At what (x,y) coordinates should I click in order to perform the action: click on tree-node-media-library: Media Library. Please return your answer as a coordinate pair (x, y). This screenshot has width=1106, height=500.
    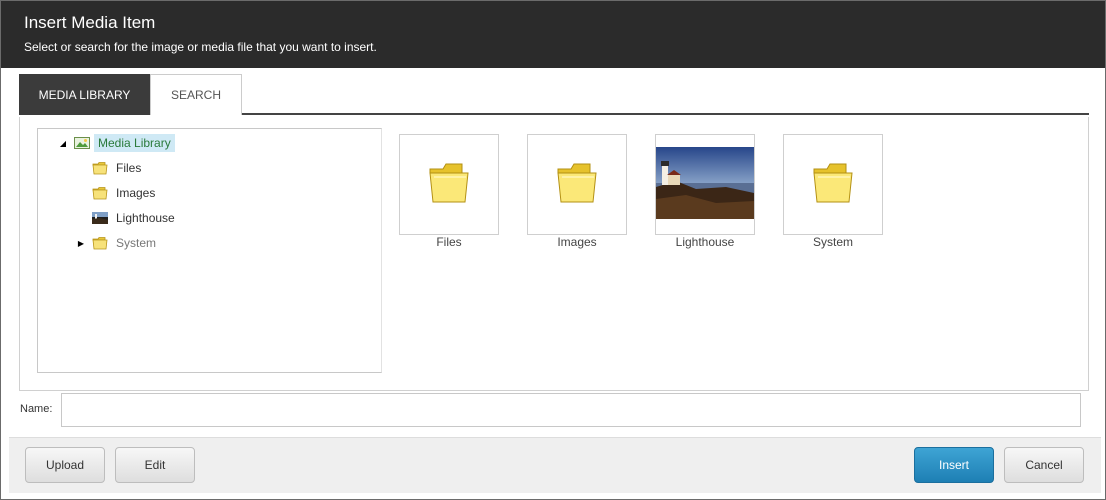
    Looking at the image, I should click on (124, 143).